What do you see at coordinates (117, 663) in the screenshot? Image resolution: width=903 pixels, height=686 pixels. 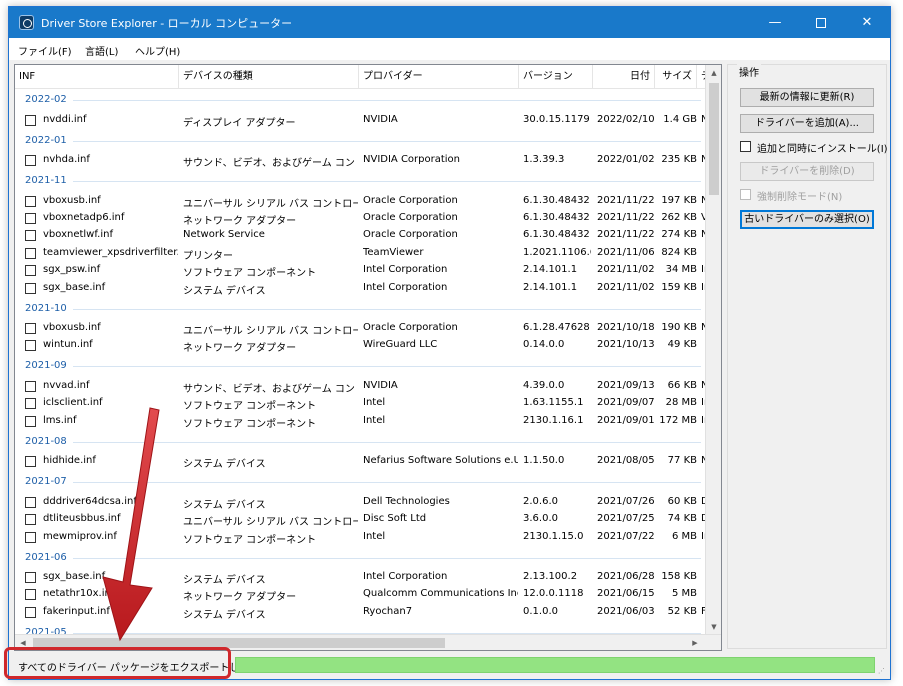 I see `annotation-highlight-box` at bounding box center [117, 663].